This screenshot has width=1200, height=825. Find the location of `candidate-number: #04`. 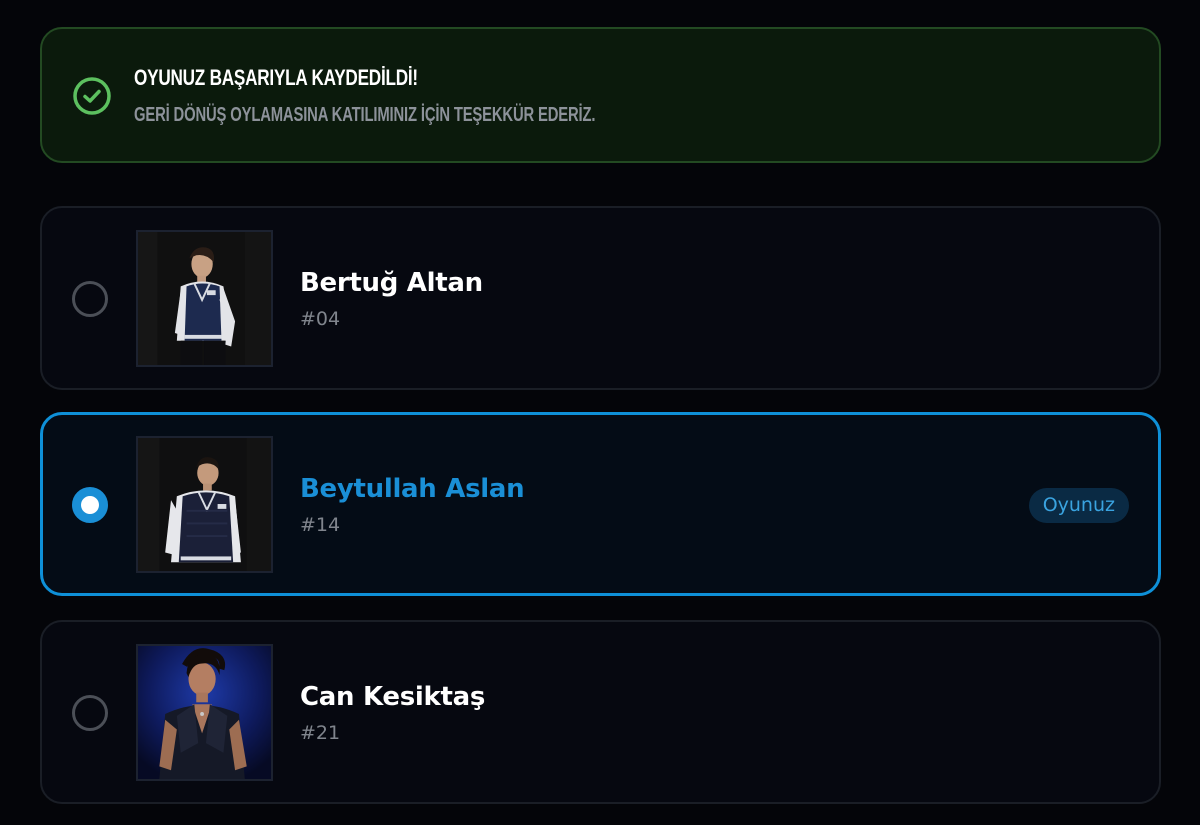

candidate-number: #04 is located at coordinates (320, 319).